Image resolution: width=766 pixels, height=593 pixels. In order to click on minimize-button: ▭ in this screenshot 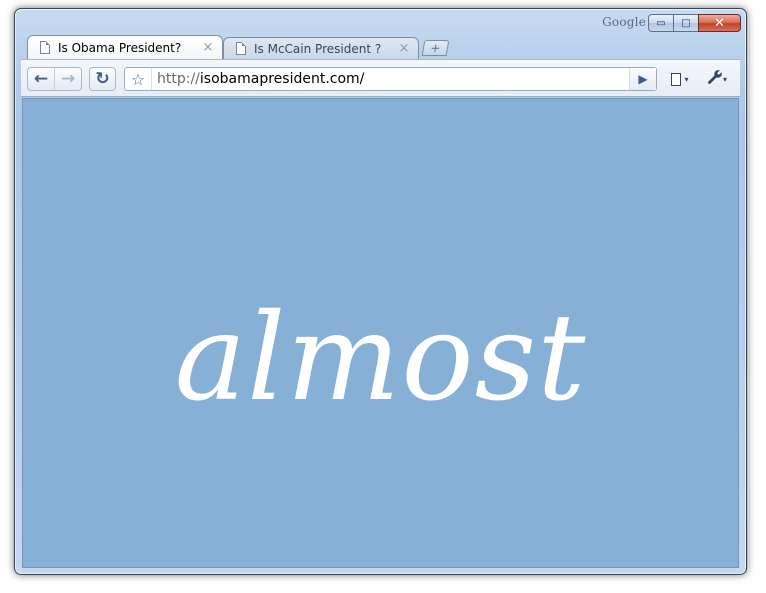, I will do `click(660, 23)`.